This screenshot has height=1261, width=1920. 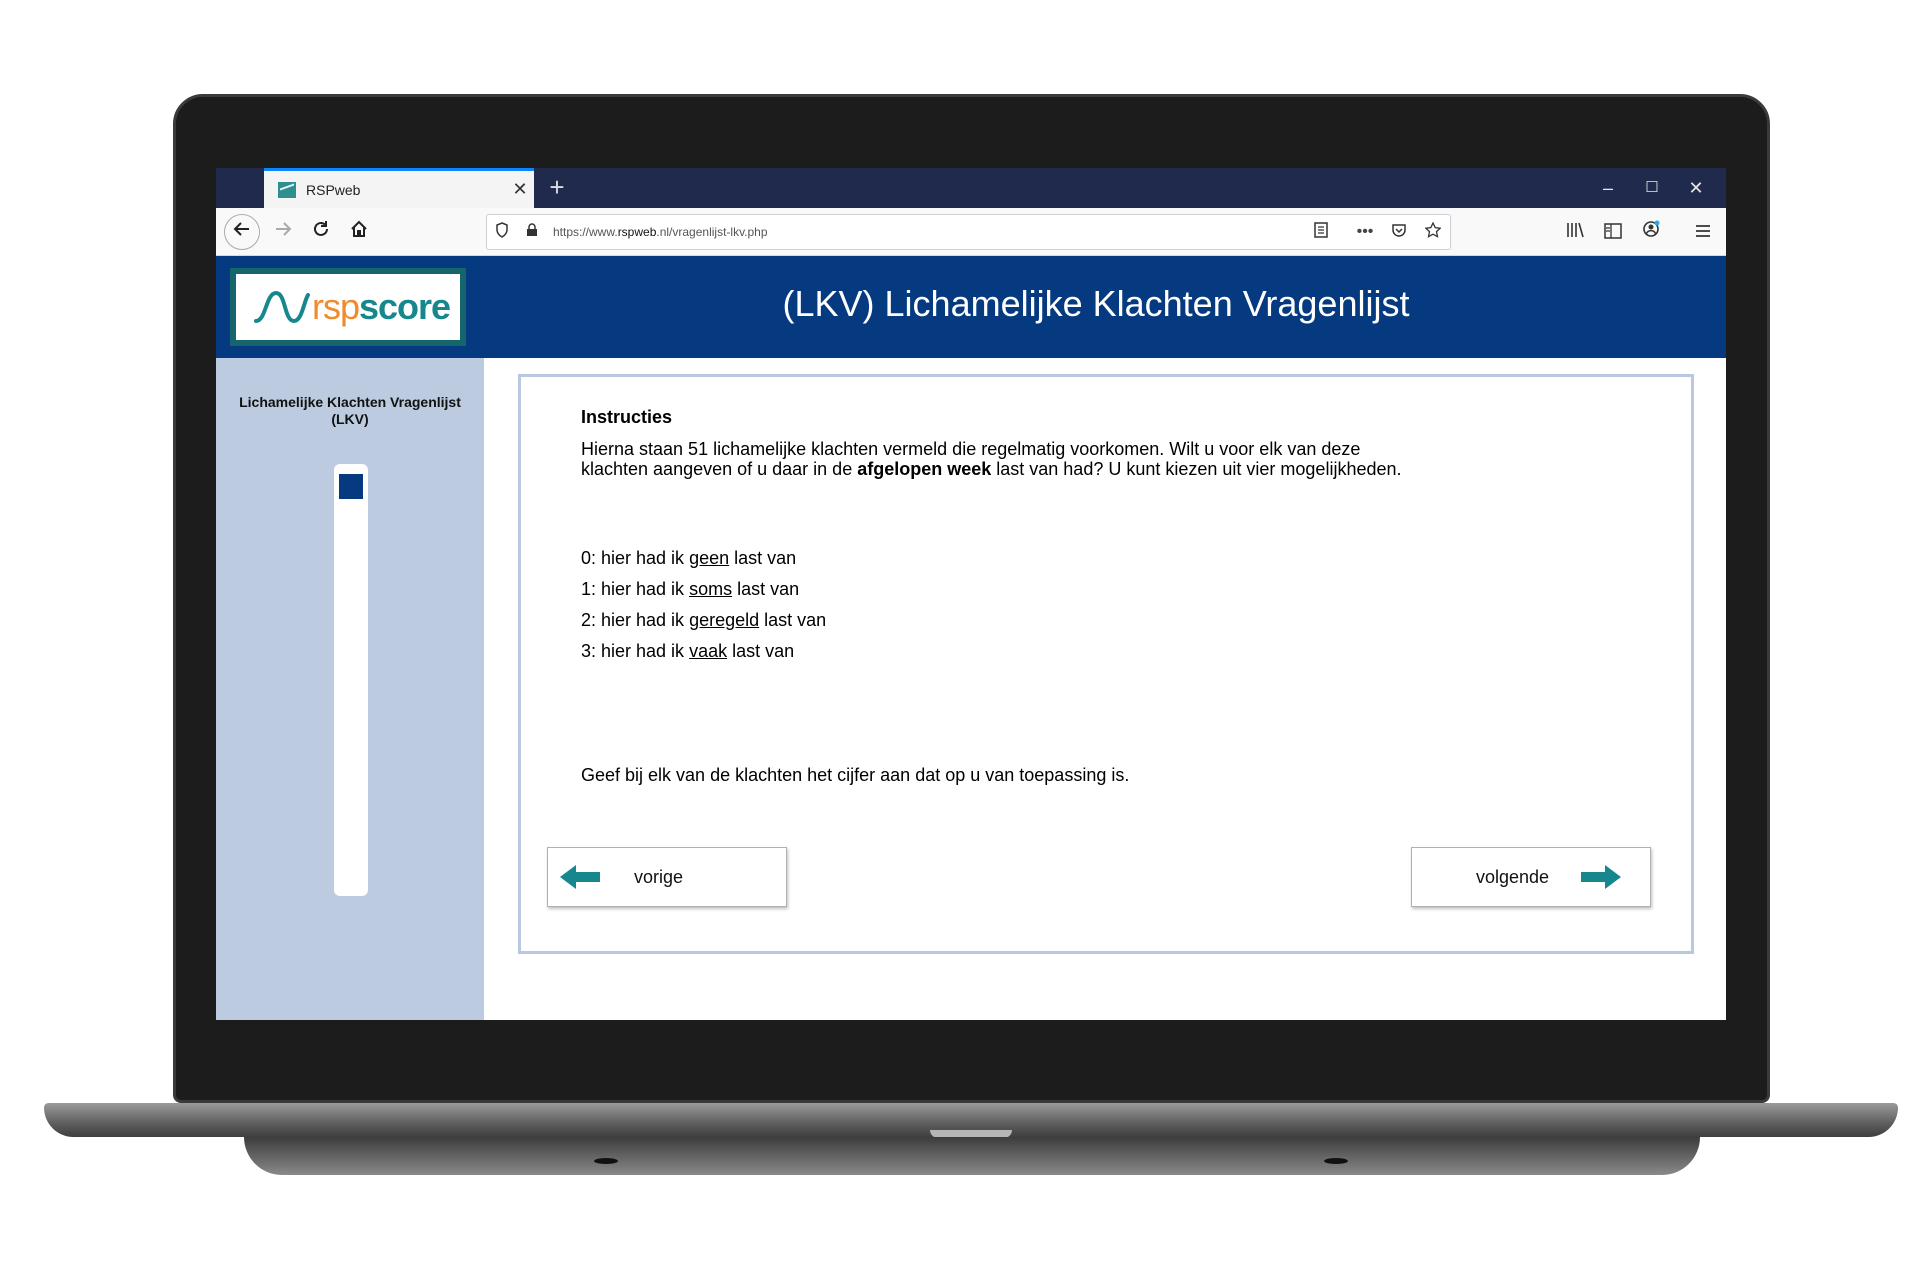 I want to click on tab-title: RSPweb, so click(x=333, y=189).